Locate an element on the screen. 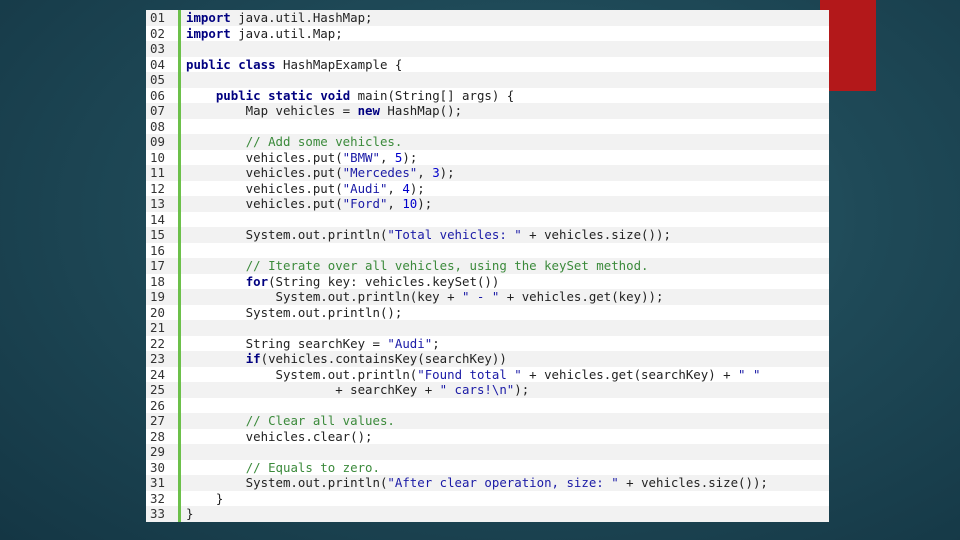 The width and height of the screenshot is (960, 540). code-token: Map vehicles = is located at coordinates (272, 110).